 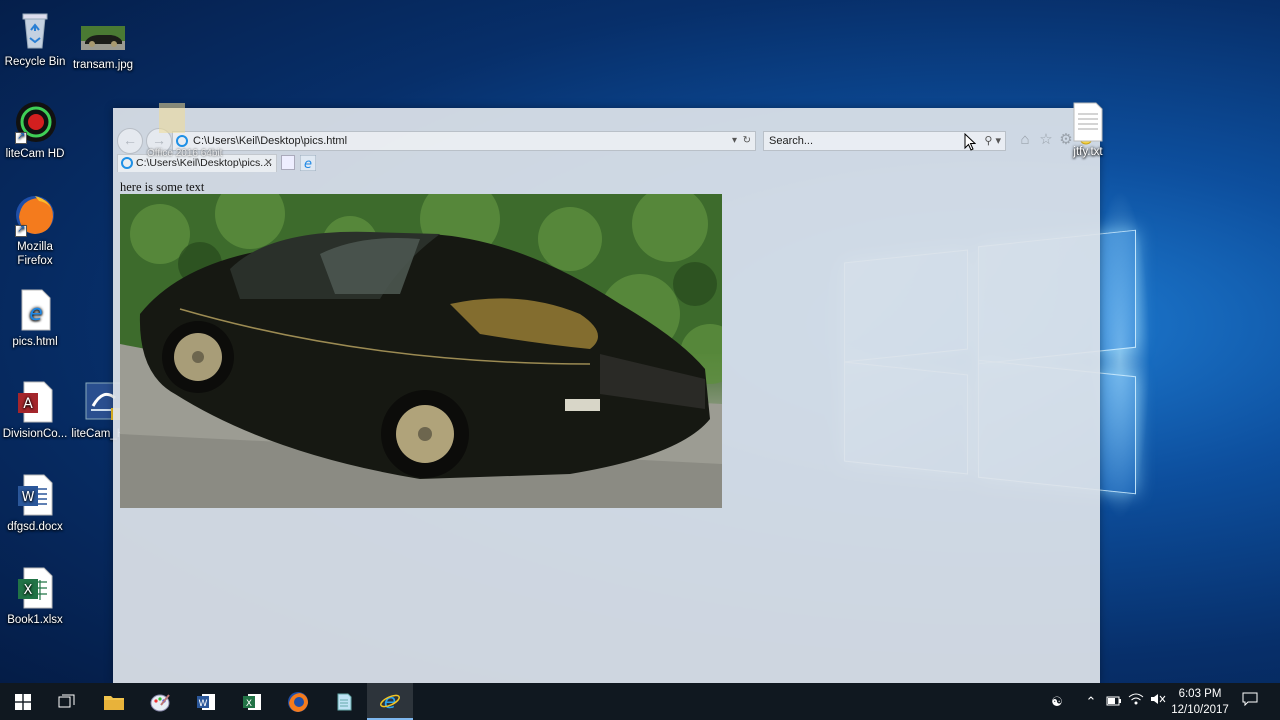 I want to click on task-view-icon, so click(x=66, y=700).